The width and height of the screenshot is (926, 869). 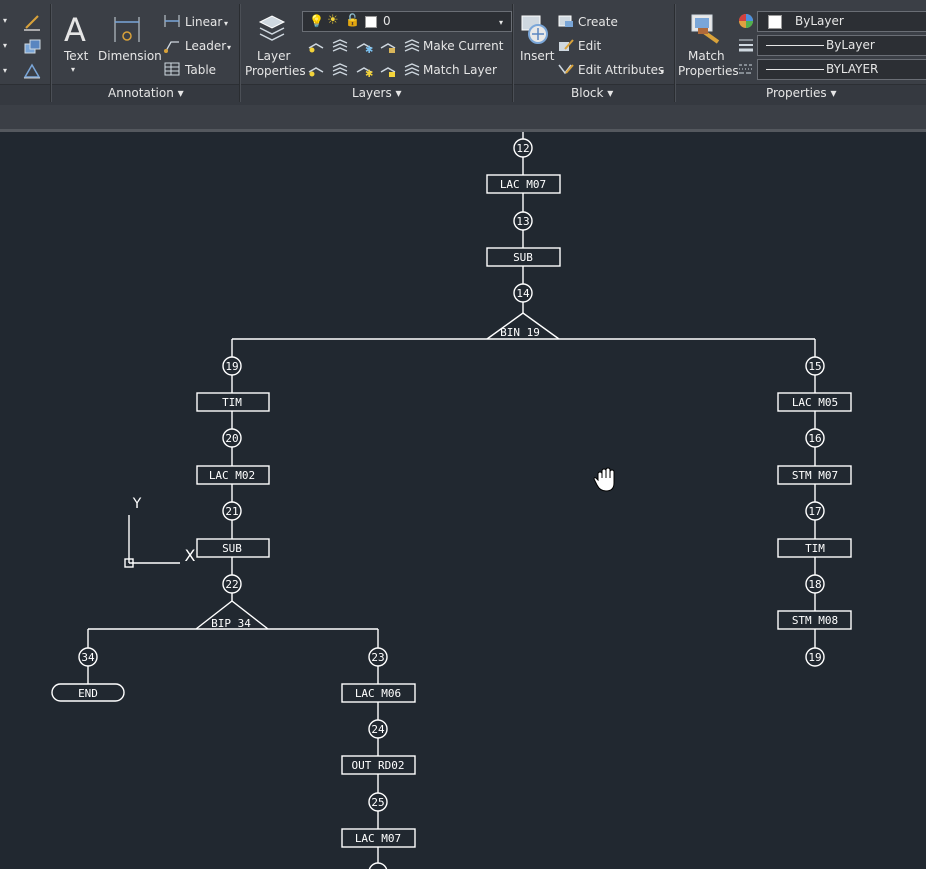 What do you see at coordinates (203, 22) in the screenshot?
I see `linear-button: Linear` at bounding box center [203, 22].